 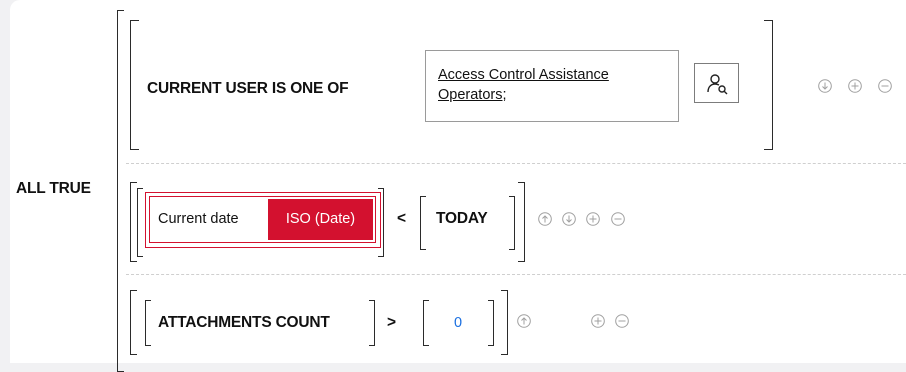 What do you see at coordinates (504, 322) in the screenshot?
I see `condition3-close-bracket` at bounding box center [504, 322].